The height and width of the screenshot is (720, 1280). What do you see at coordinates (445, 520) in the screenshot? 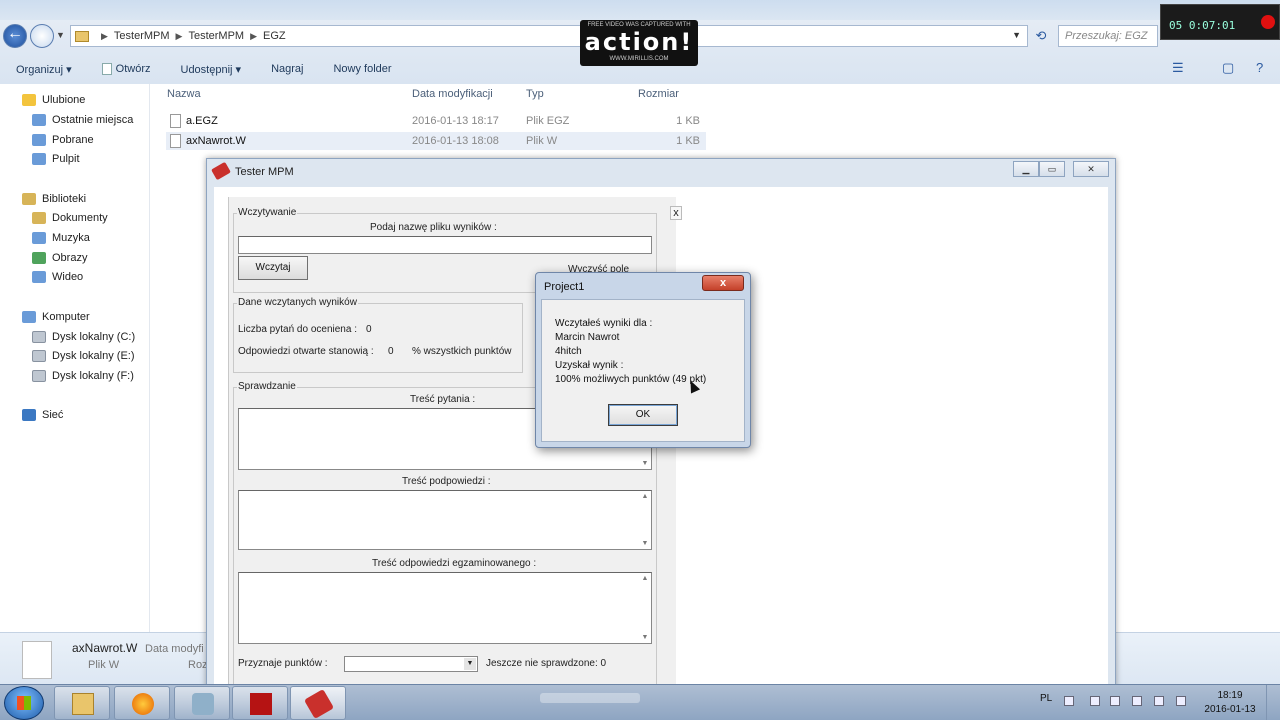
I see `hint-textarea: ▲ ▼` at bounding box center [445, 520].